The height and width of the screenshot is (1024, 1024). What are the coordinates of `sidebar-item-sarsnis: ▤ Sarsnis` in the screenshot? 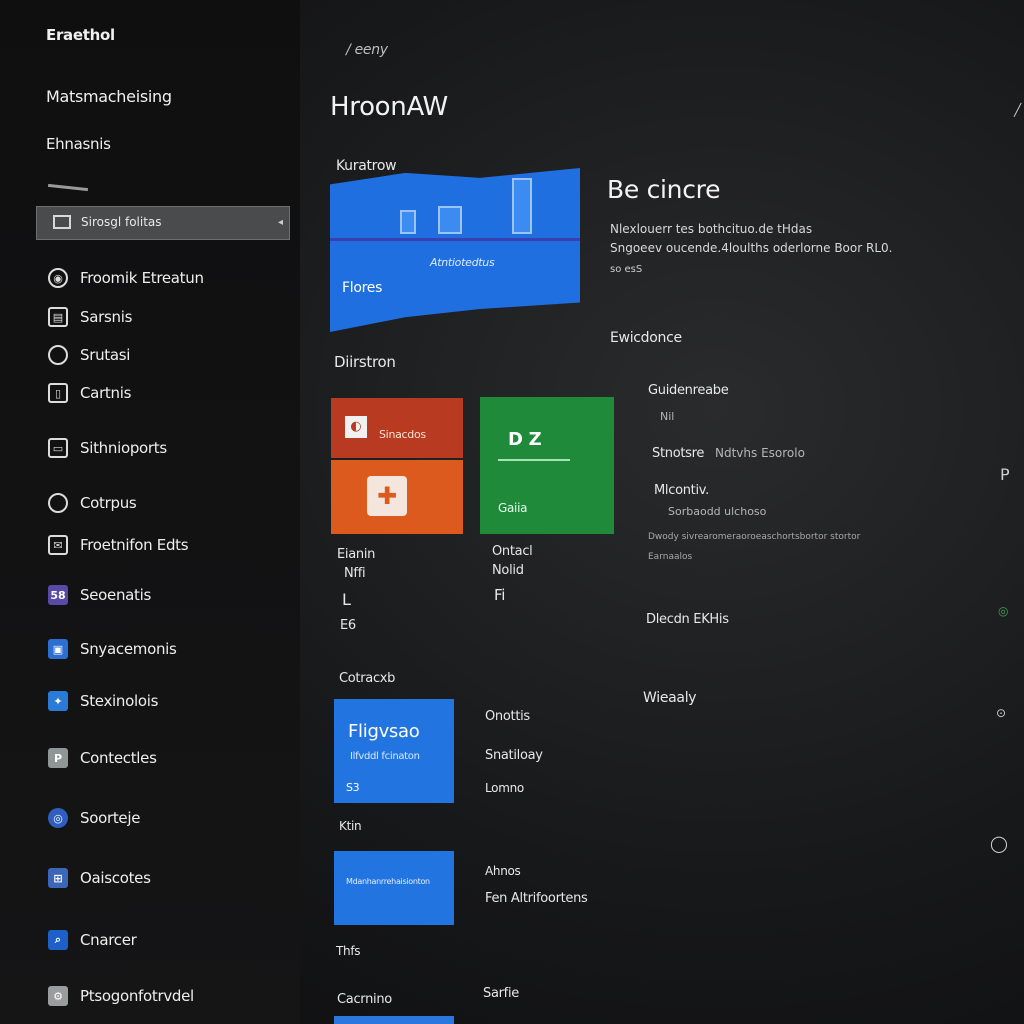 It's located at (90, 317).